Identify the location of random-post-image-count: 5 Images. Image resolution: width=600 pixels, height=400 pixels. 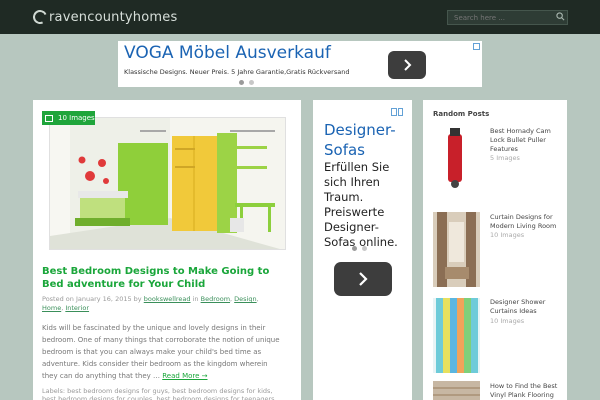
(505, 158).